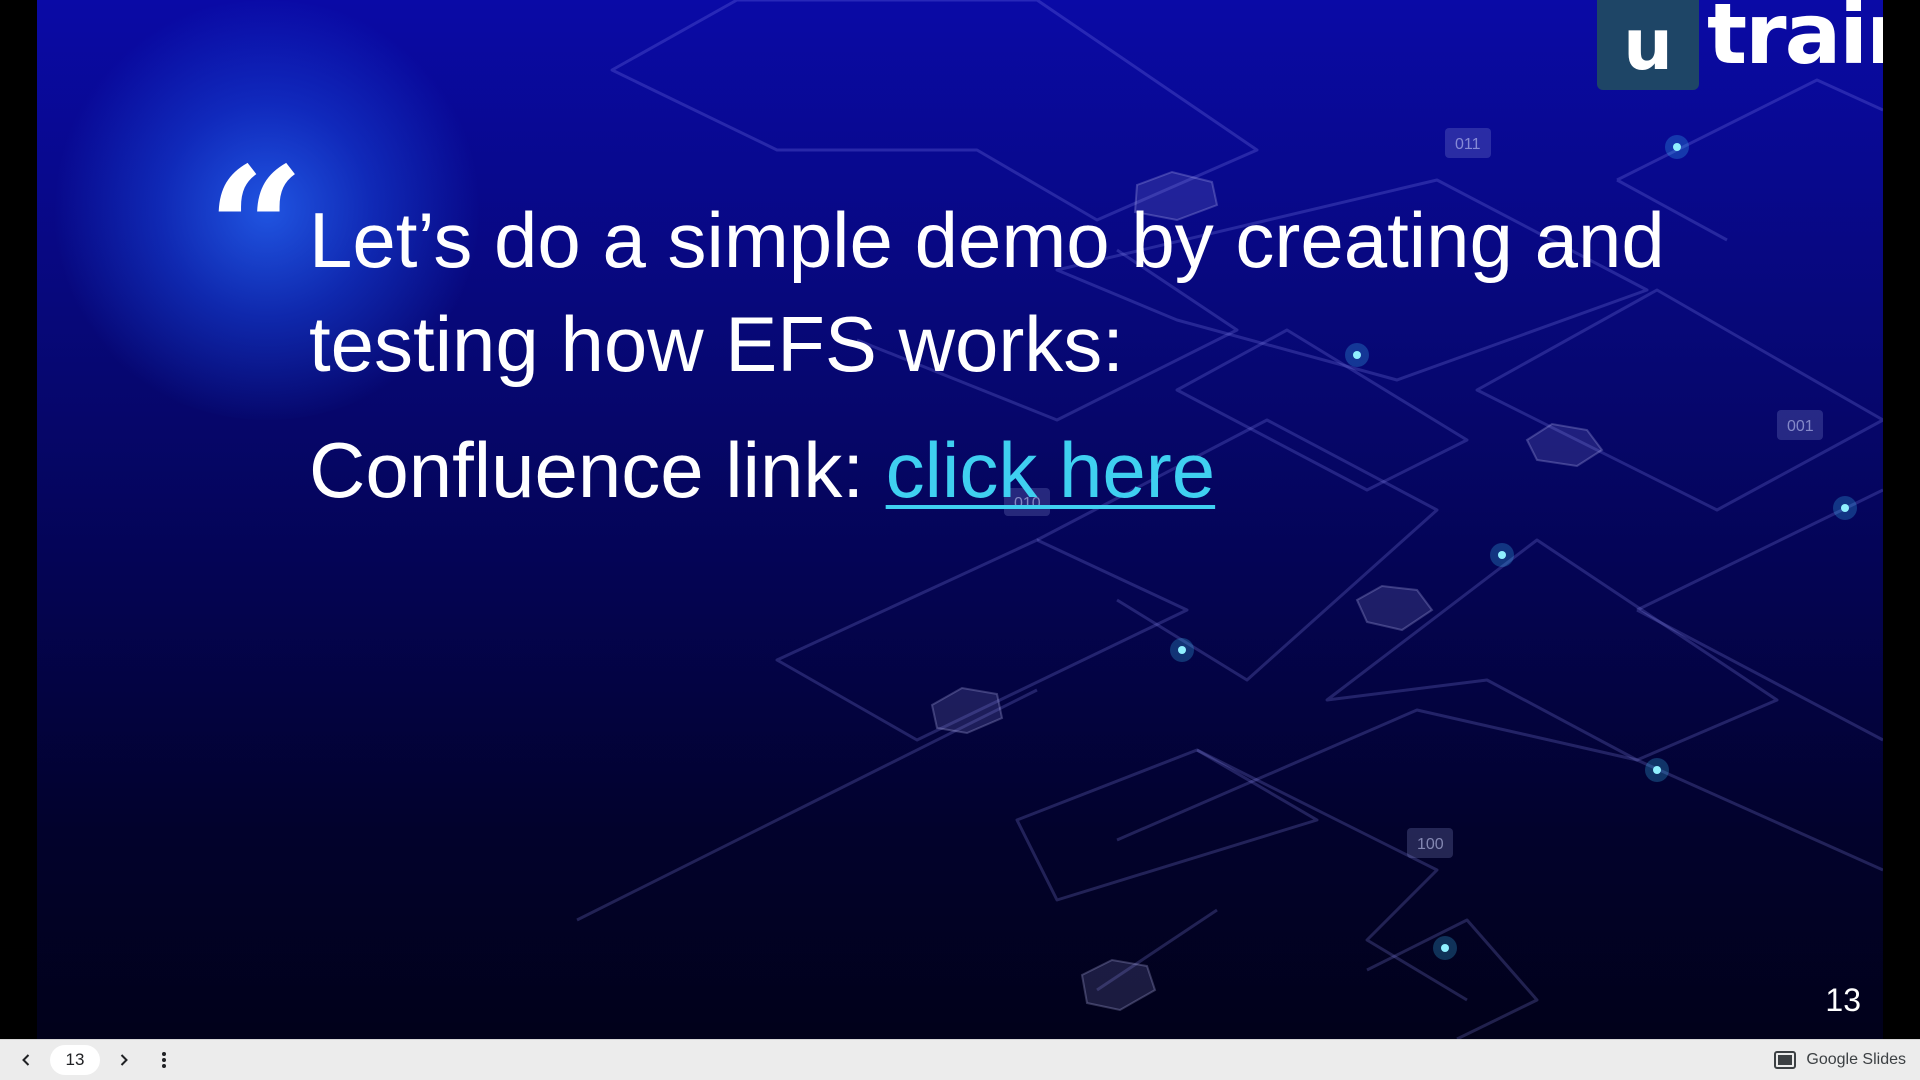 Image resolution: width=1920 pixels, height=1080 pixels. I want to click on presentation-toolbar: Google Slides, so click(960, 1059).